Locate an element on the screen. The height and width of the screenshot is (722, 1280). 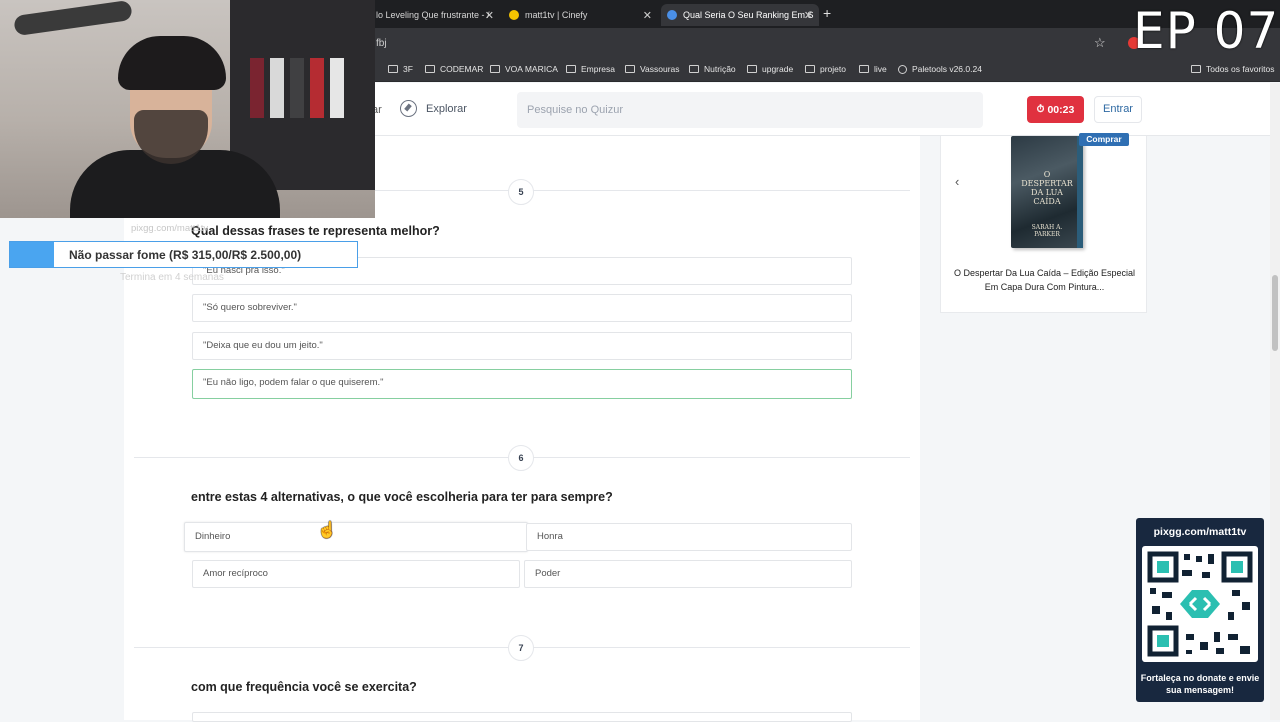
bookmark-empresa: Empresa is located at coordinates (590, 69).